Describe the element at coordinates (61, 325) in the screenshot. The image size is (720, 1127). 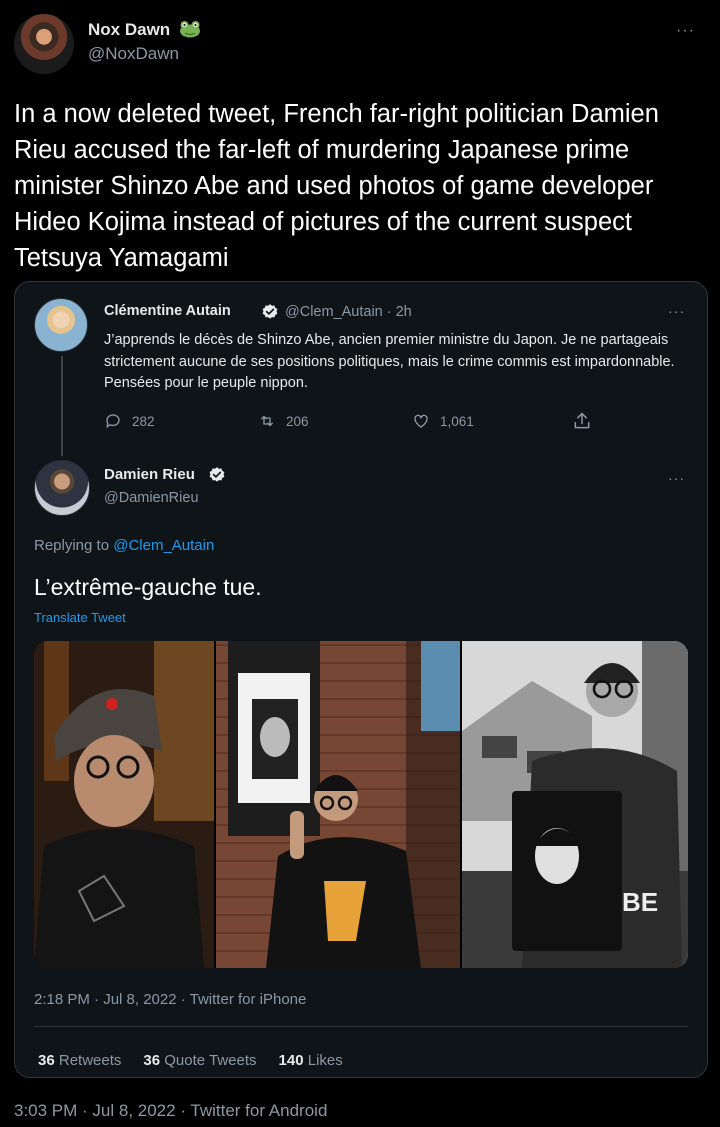
I see `parent-author-avatar` at that location.